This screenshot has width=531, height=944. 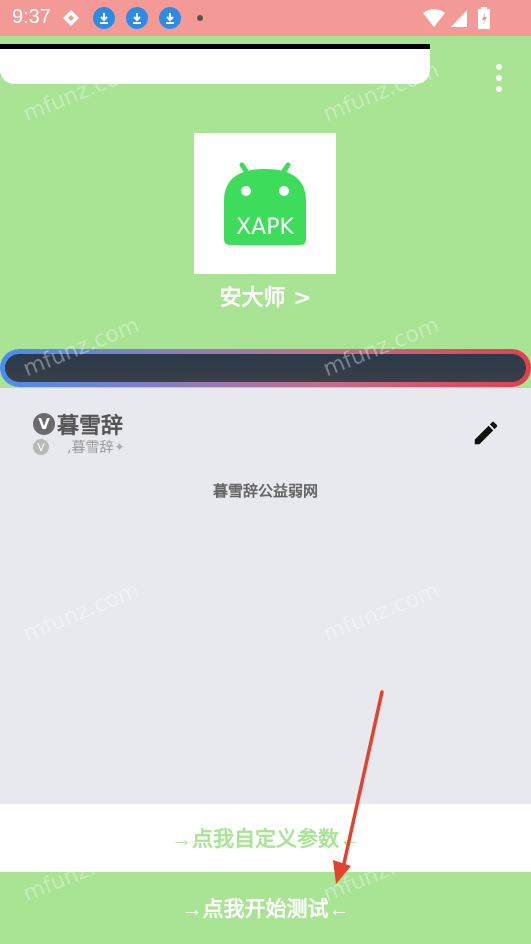 What do you see at coordinates (41, 447) in the screenshot?
I see `v-badge-small-icon: V` at bounding box center [41, 447].